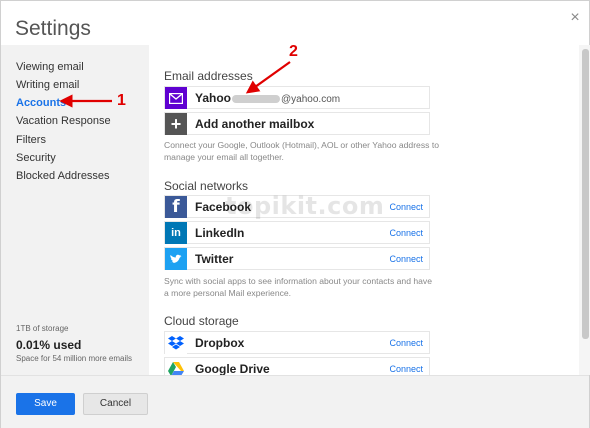  I want to click on content-scrollbar, so click(584, 210).